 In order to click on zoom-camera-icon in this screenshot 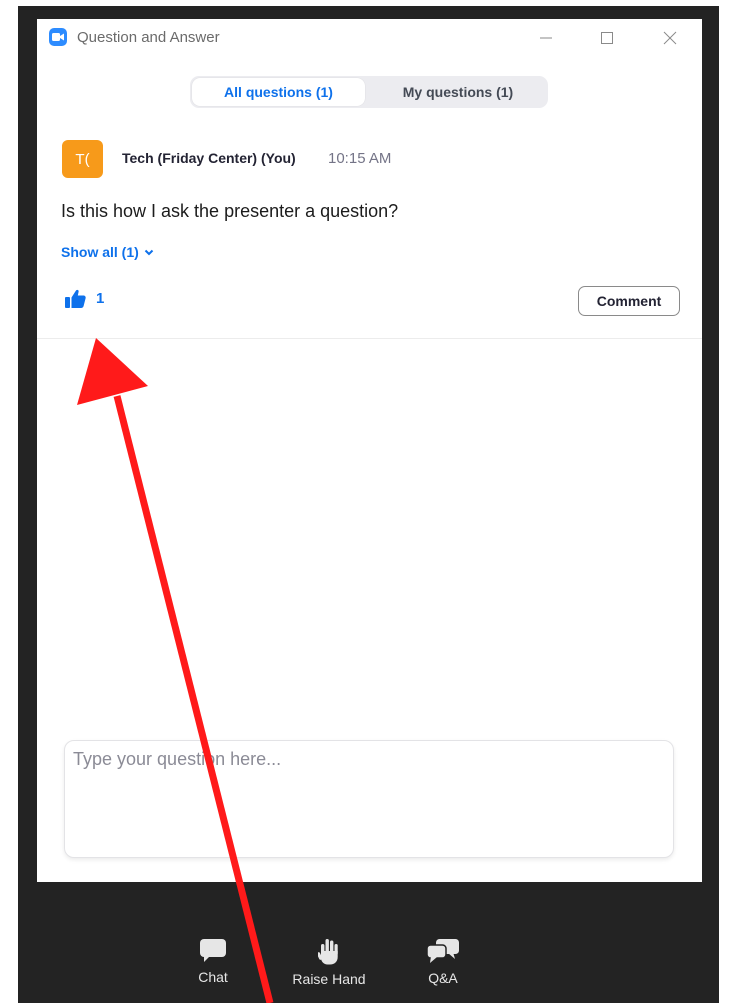, I will do `click(58, 37)`.